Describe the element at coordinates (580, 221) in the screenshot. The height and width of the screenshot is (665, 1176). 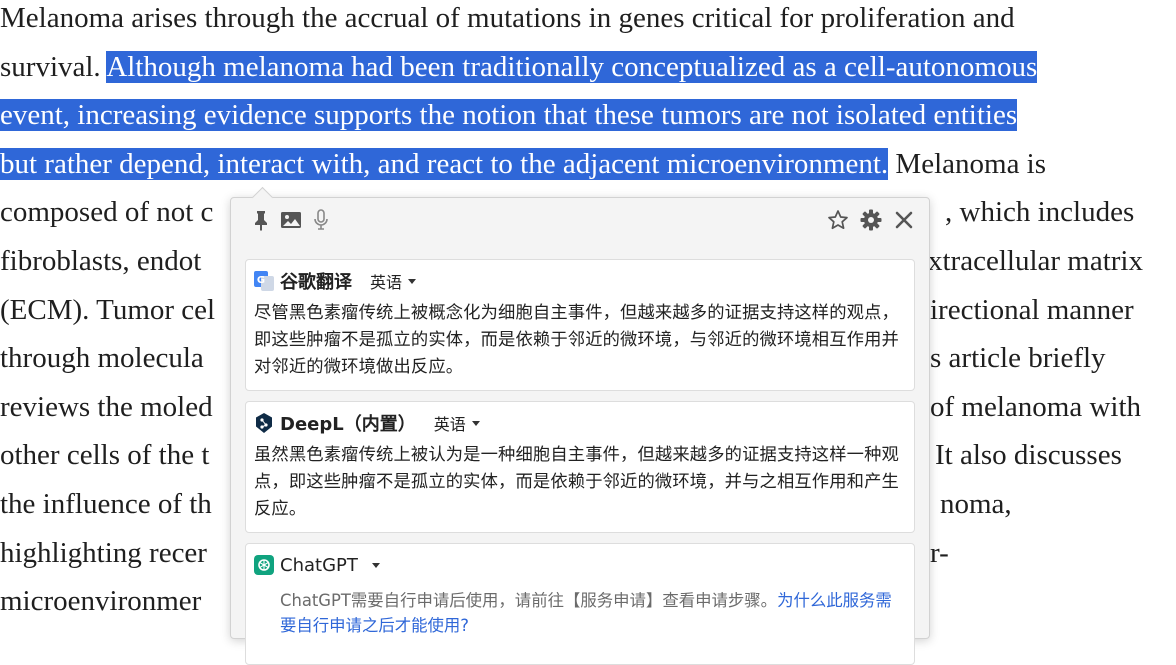
I see `popup-toolbar` at that location.